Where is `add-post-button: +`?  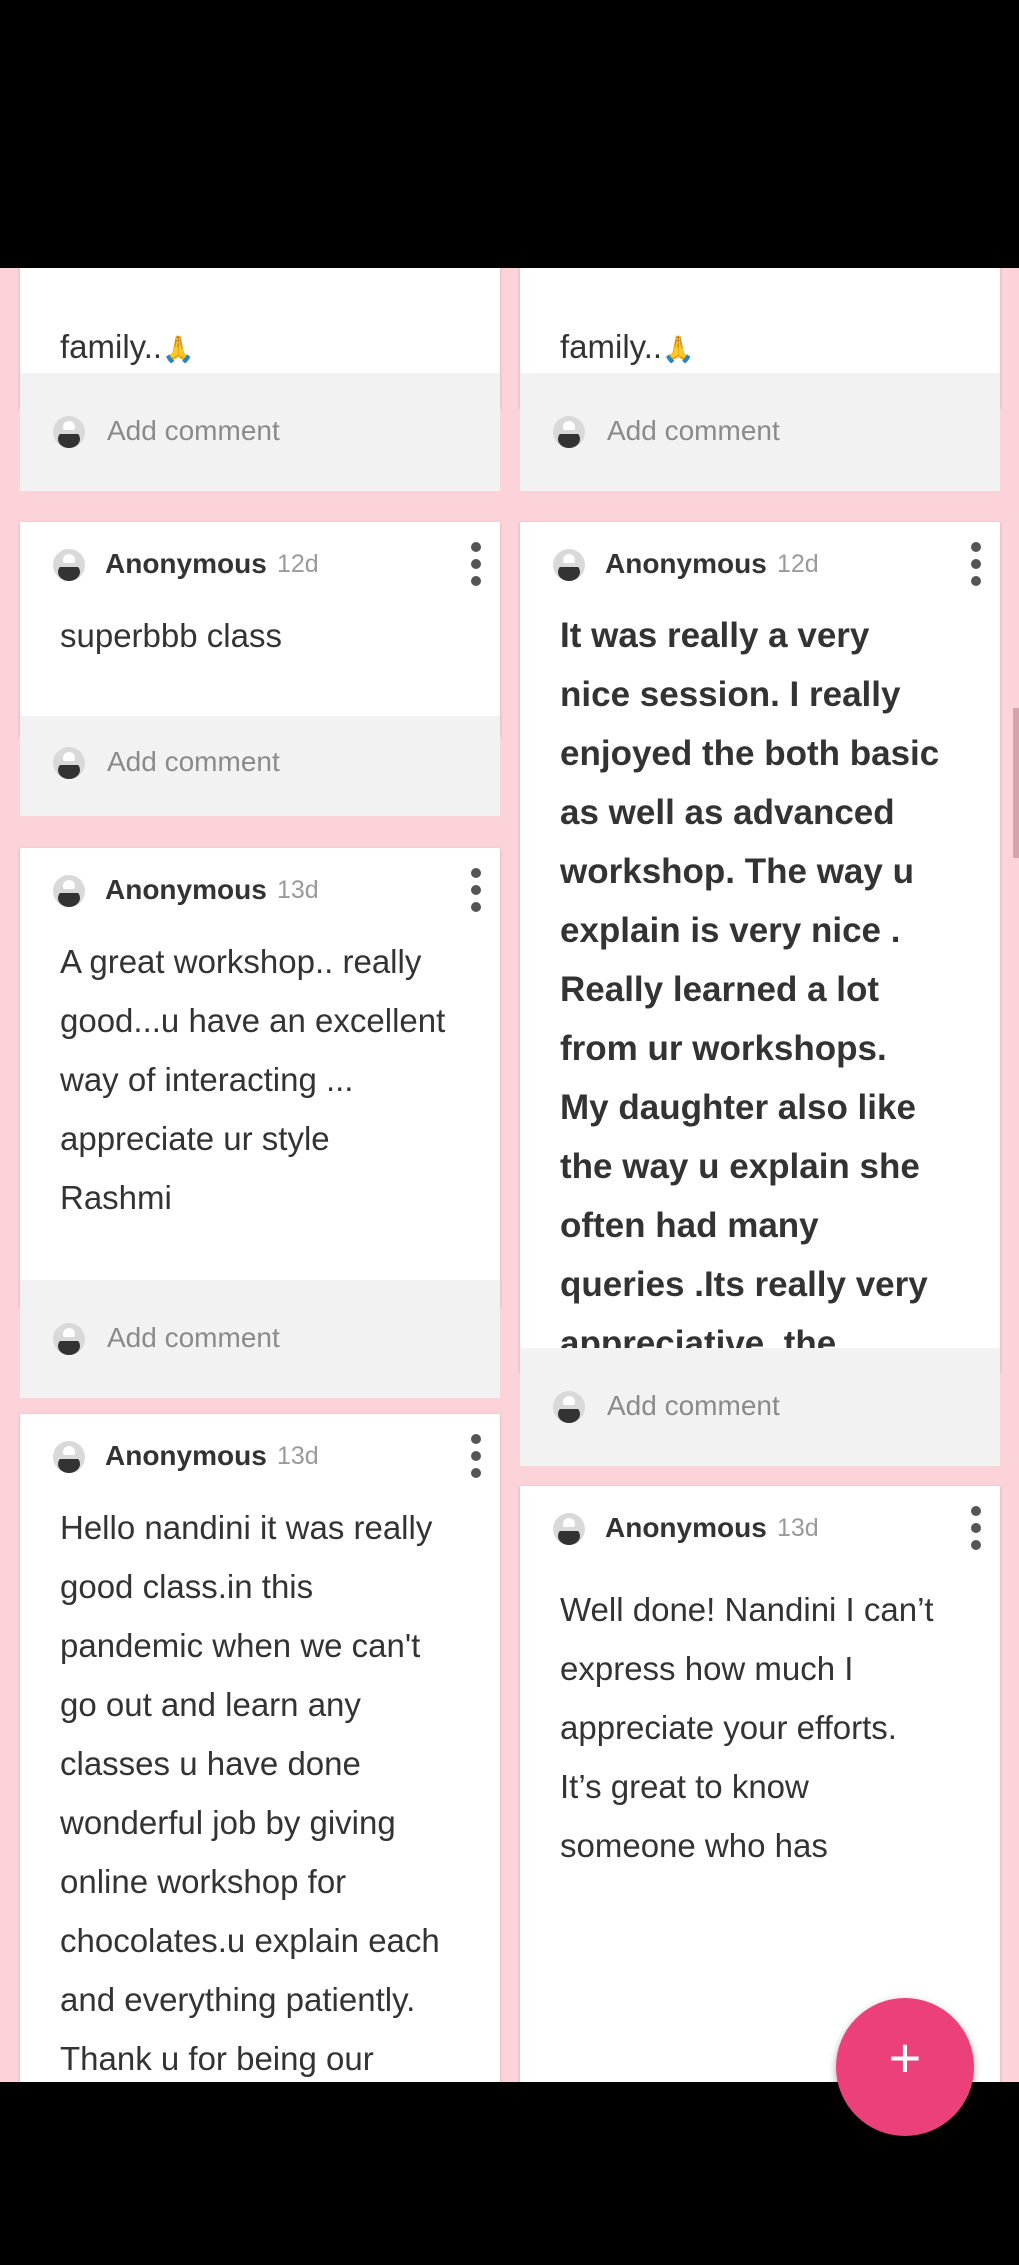 add-post-button: + is located at coordinates (905, 2067).